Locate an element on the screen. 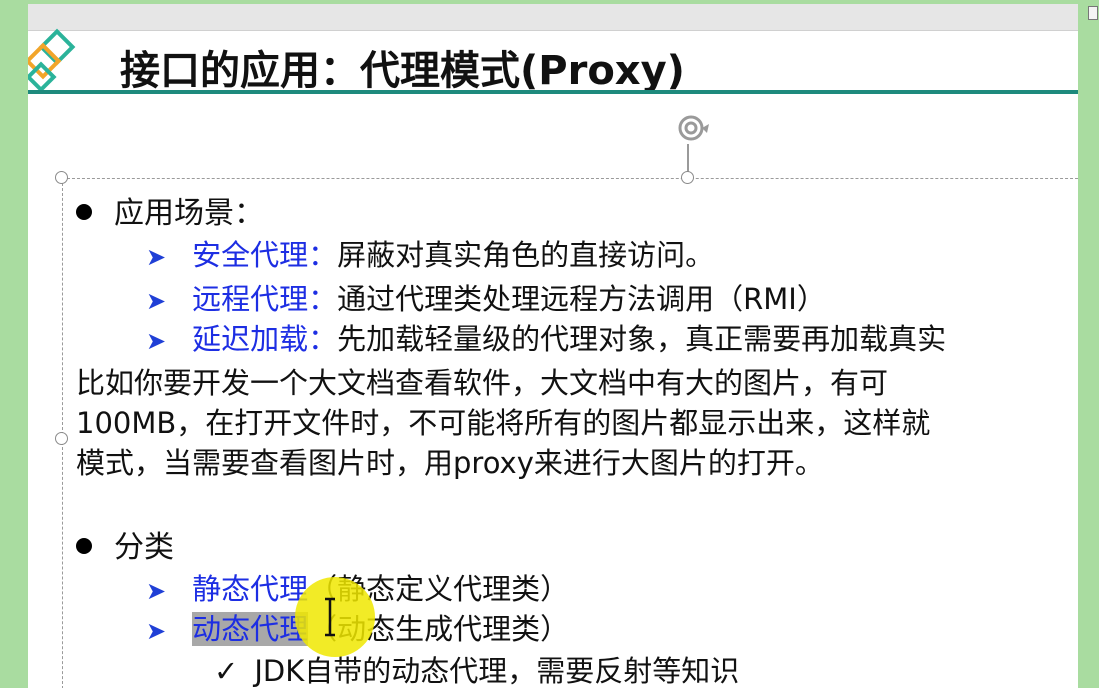 This screenshot has height=688, width=1099. sub-item-remote-proxy: ➤ 远程代理：通过代理类处理远程方法调用（RMI） is located at coordinates (486, 297).